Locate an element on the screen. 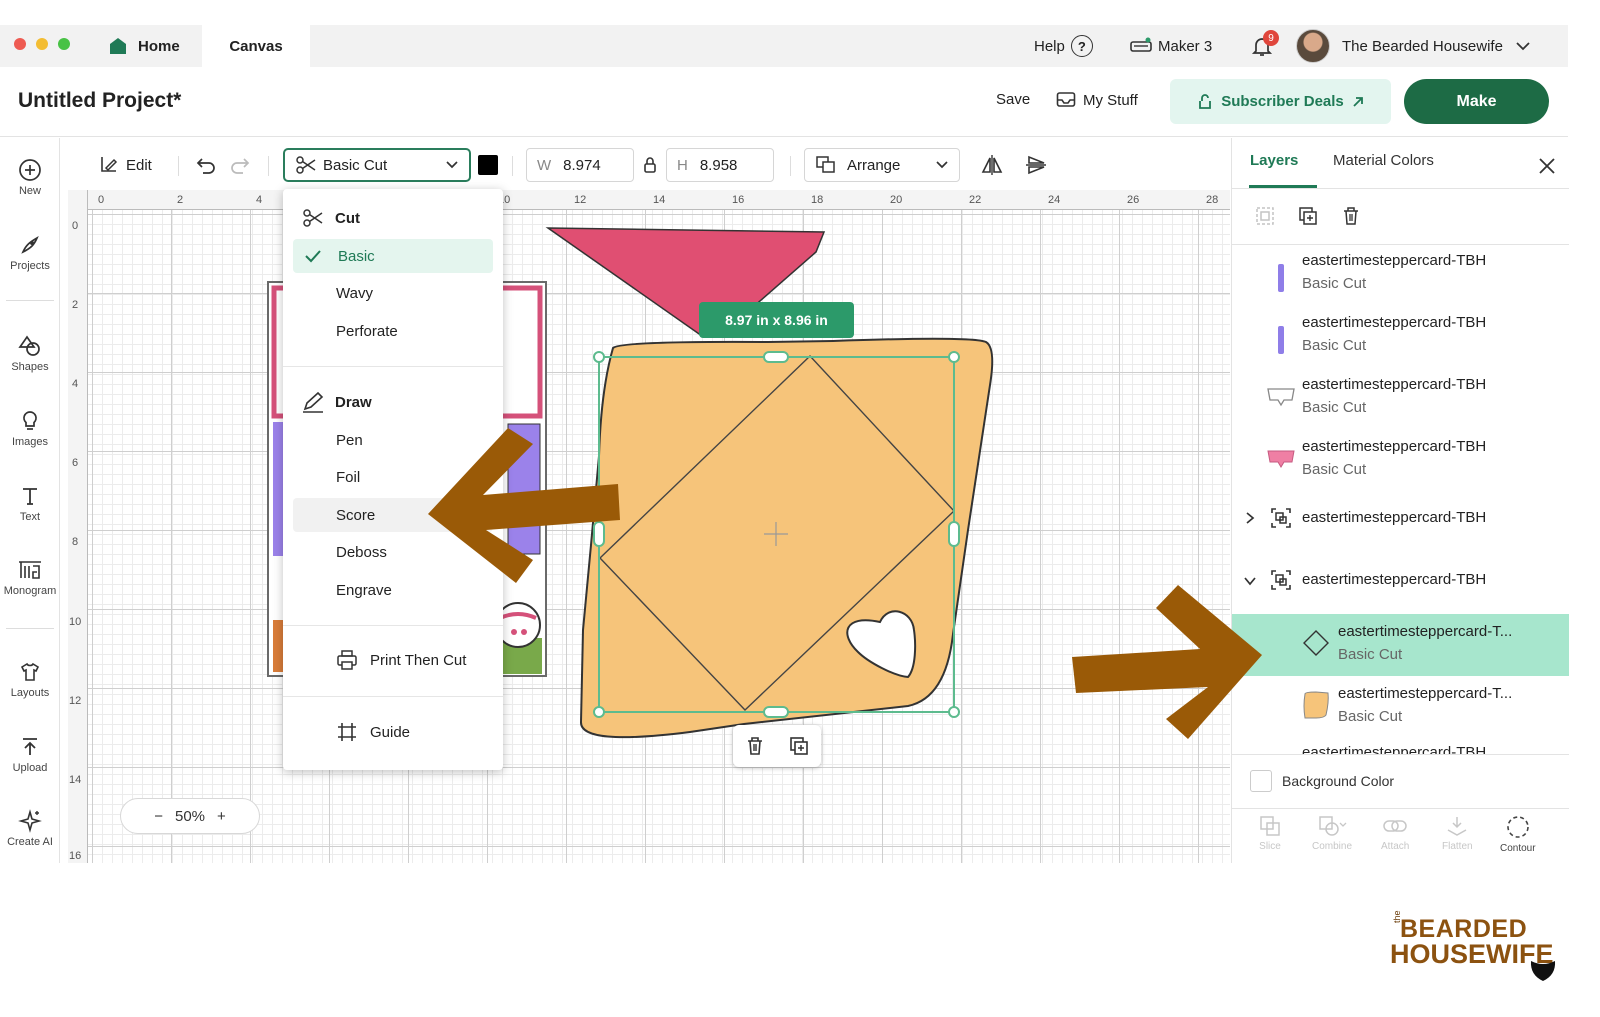 The width and height of the screenshot is (1600, 1017). slice-label: Slice is located at coordinates (1270, 846).